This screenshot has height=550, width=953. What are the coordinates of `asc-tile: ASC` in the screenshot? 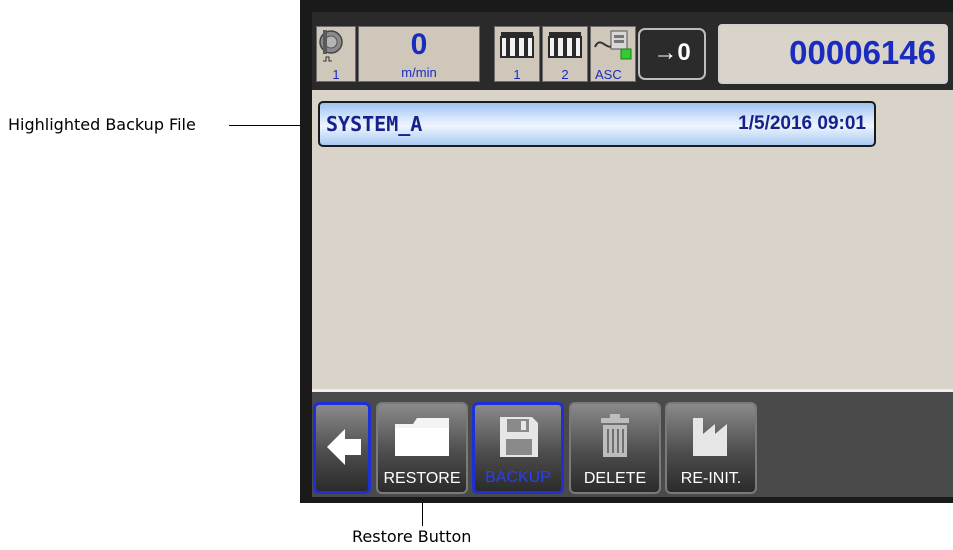 It's located at (613, 54).